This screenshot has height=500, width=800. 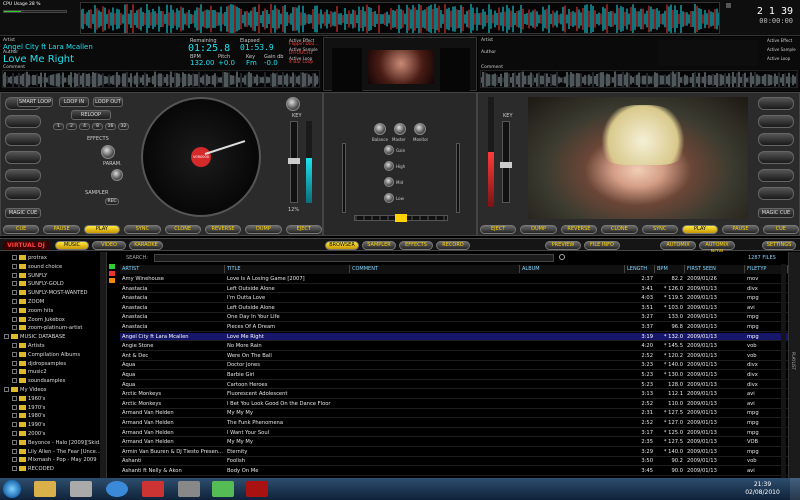 What do you see at coordinates (28, 408) in the screenshot?
I see `sidebar-item: 1970's` at bounding box center [28, 408].